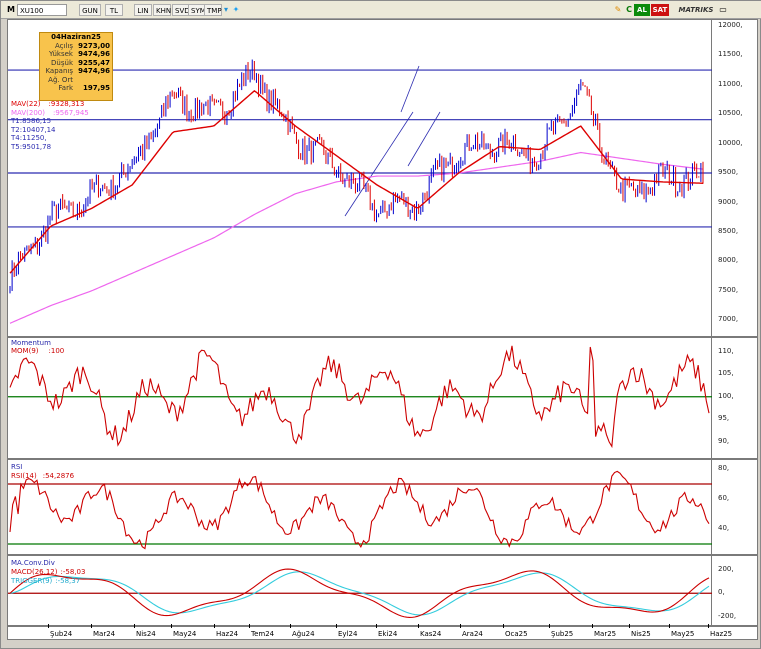 This screenshot has height=649, width=761. Describe the element at coordinates (728, 260) in the screenshot. I see `price-axis-label: 8000,` at that location.